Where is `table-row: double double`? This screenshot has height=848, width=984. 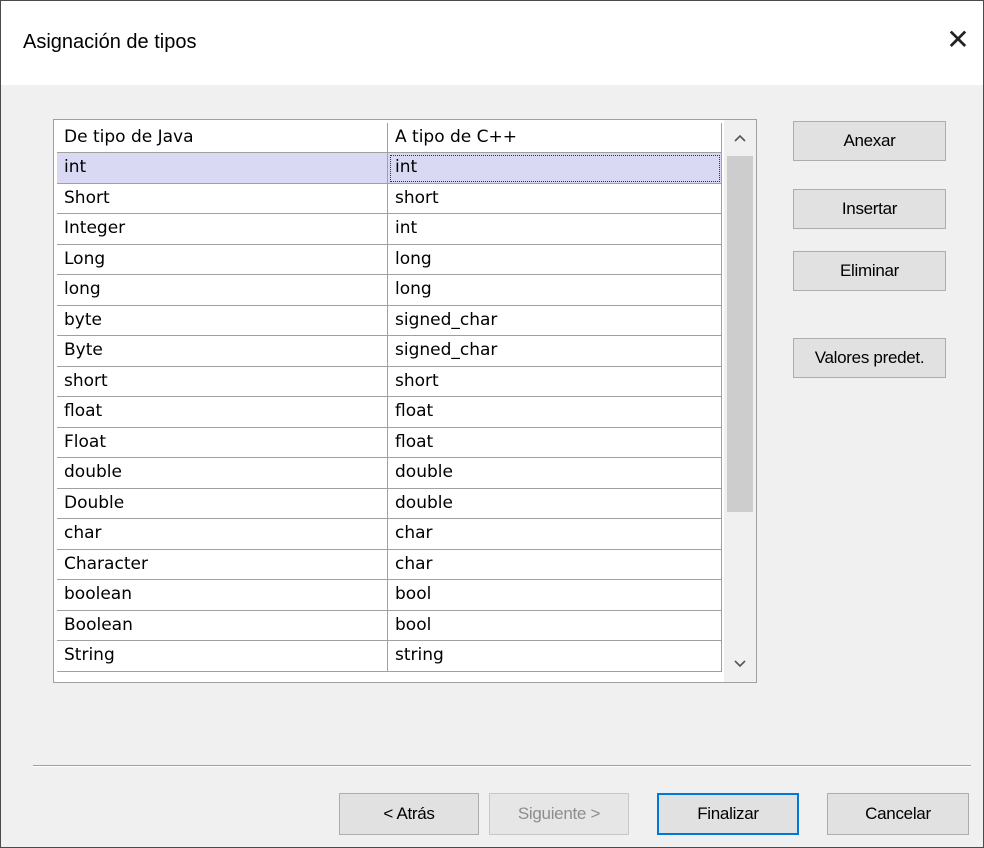
table-row: double double is located at coordinates (389, 473).